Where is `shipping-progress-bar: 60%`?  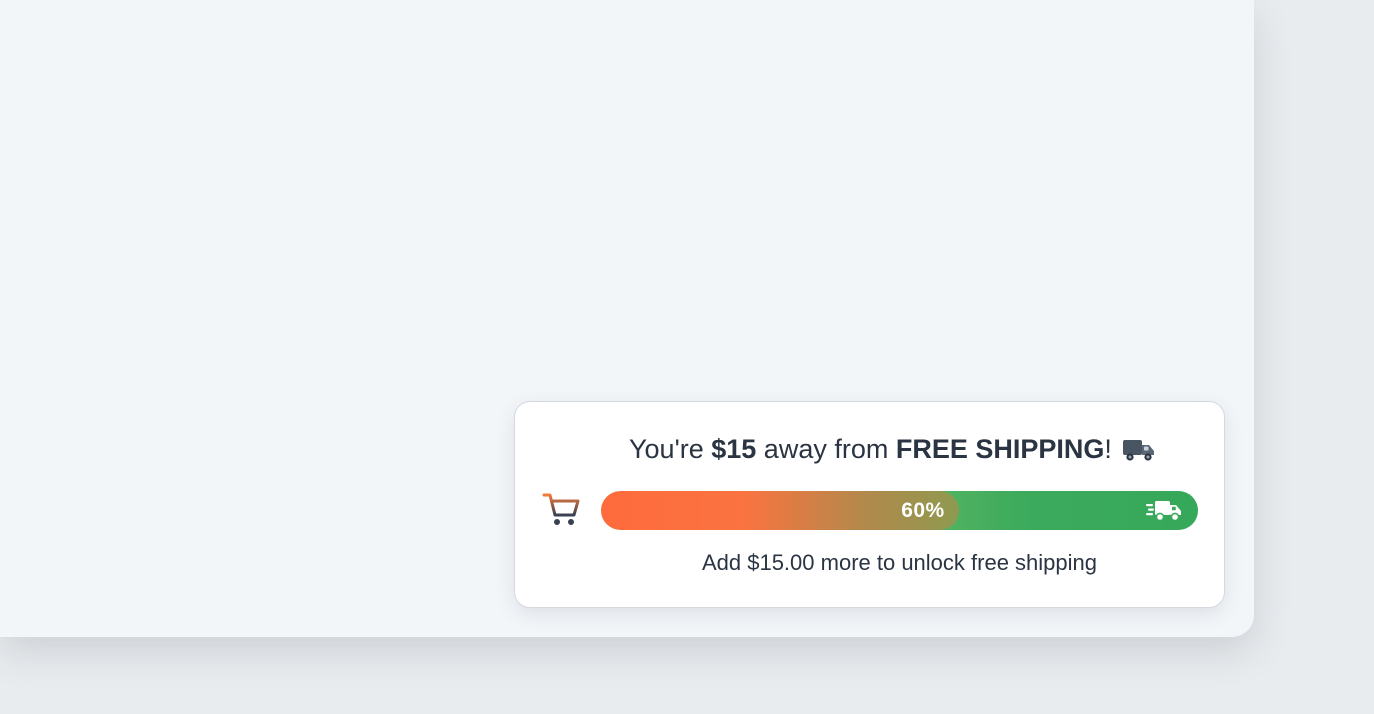
shipping-progress-bar: 60% is located at coordinates (899, 510).